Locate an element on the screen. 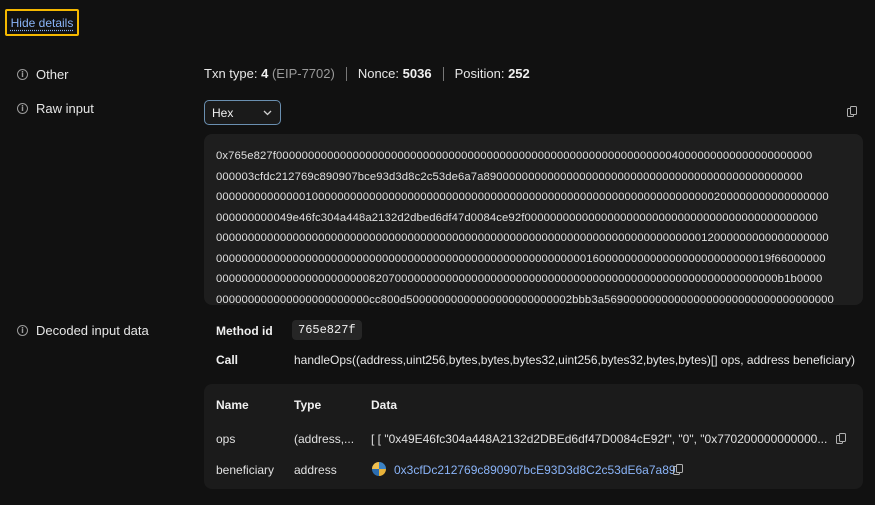 This screenshot has height=505, width=875. method-id-label: Method id is located at coordinates (244, 331).